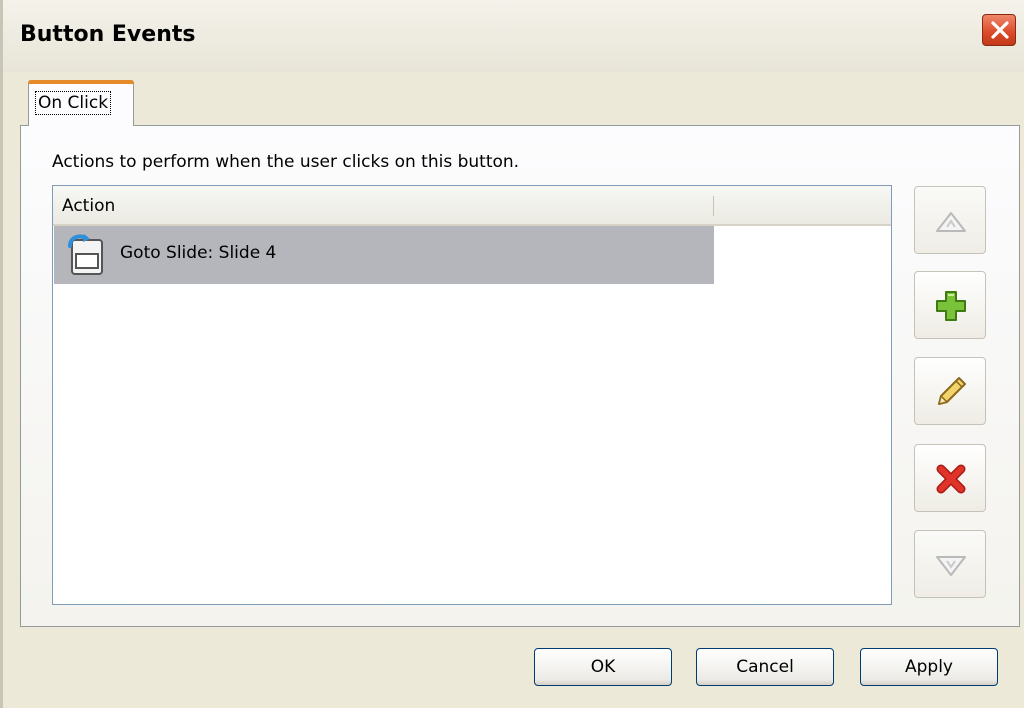 The image size is (1024, 708). I want to click on tab-selected-indicator, so click(81, 82).